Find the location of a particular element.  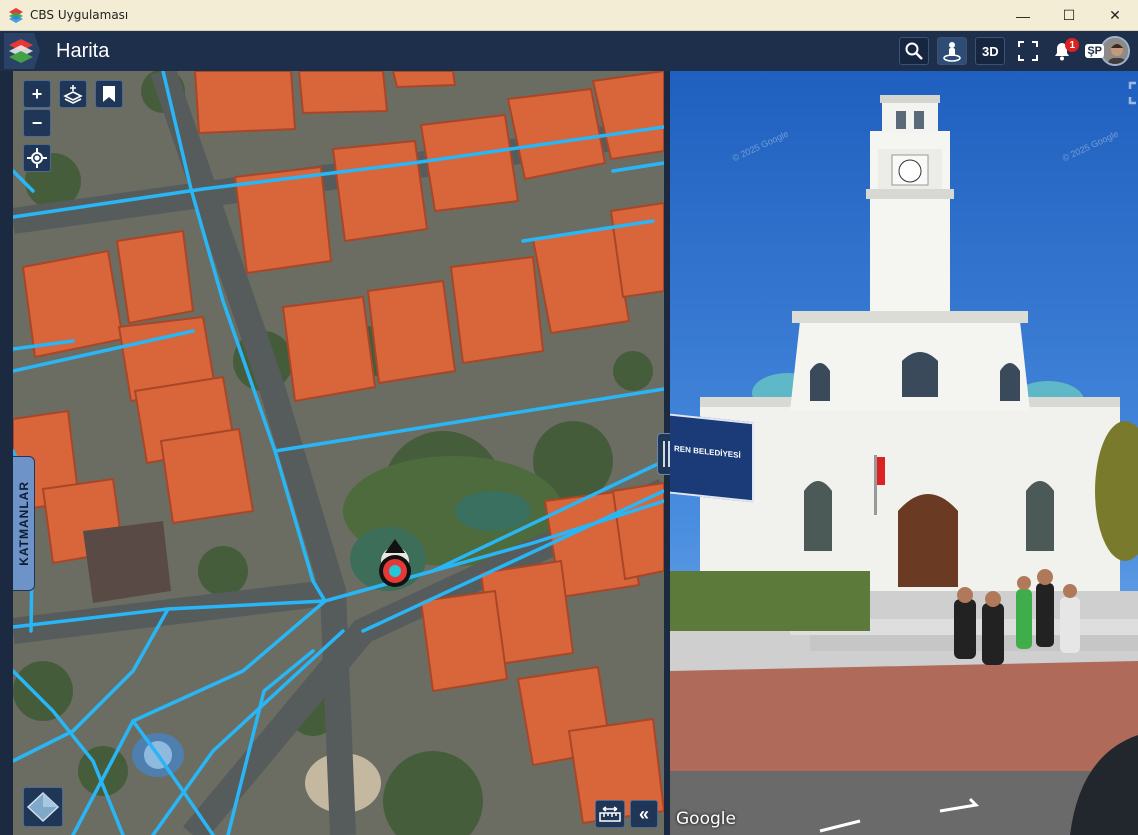

user-menu: ŞP is located at coordinates (1107, 51).